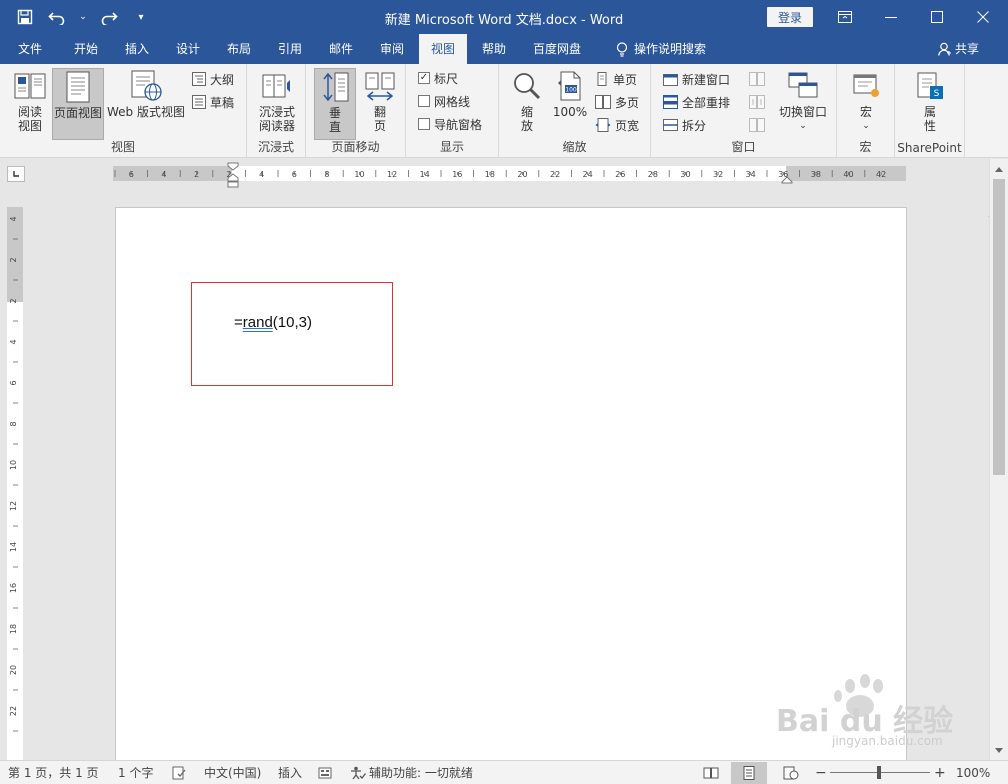 Image resolution: width=1008 pixels, height=784 pixels. Describe the element at coordinates (446, 78) in the screenshot. I see `ruler-label: 标尺` at that location.